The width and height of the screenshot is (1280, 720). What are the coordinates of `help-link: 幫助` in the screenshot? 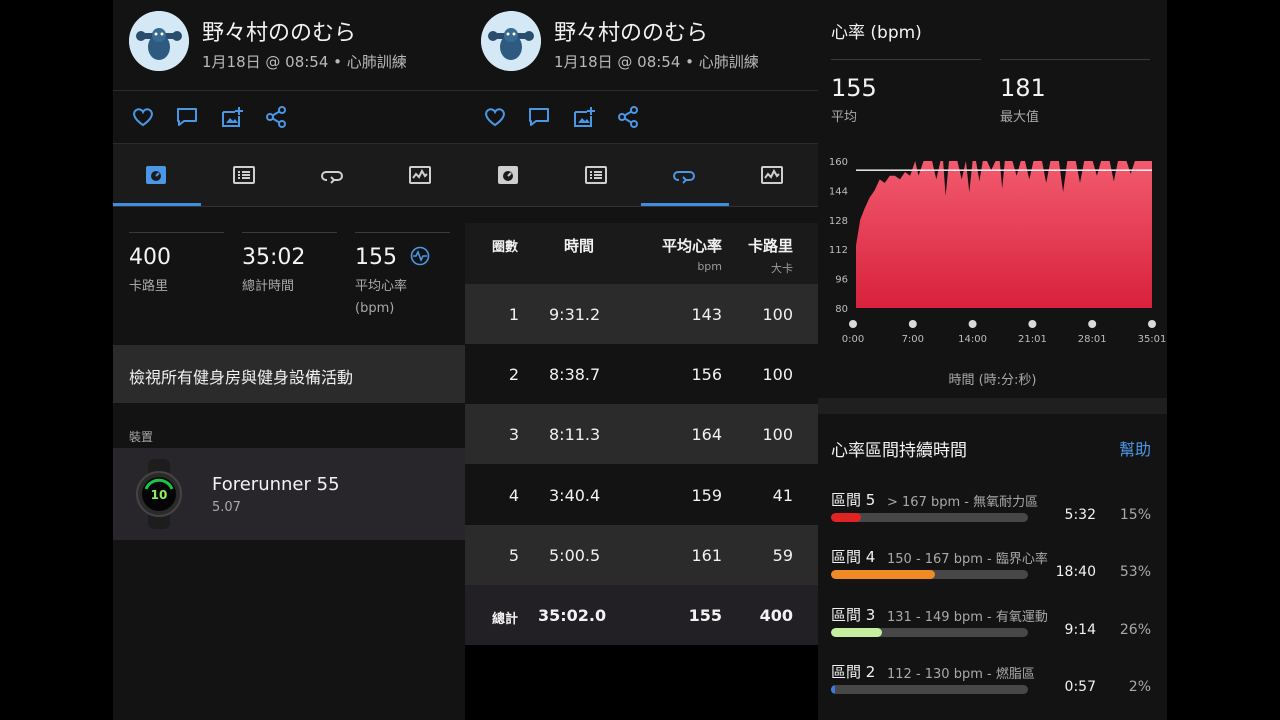 It's located at (1135, 448).